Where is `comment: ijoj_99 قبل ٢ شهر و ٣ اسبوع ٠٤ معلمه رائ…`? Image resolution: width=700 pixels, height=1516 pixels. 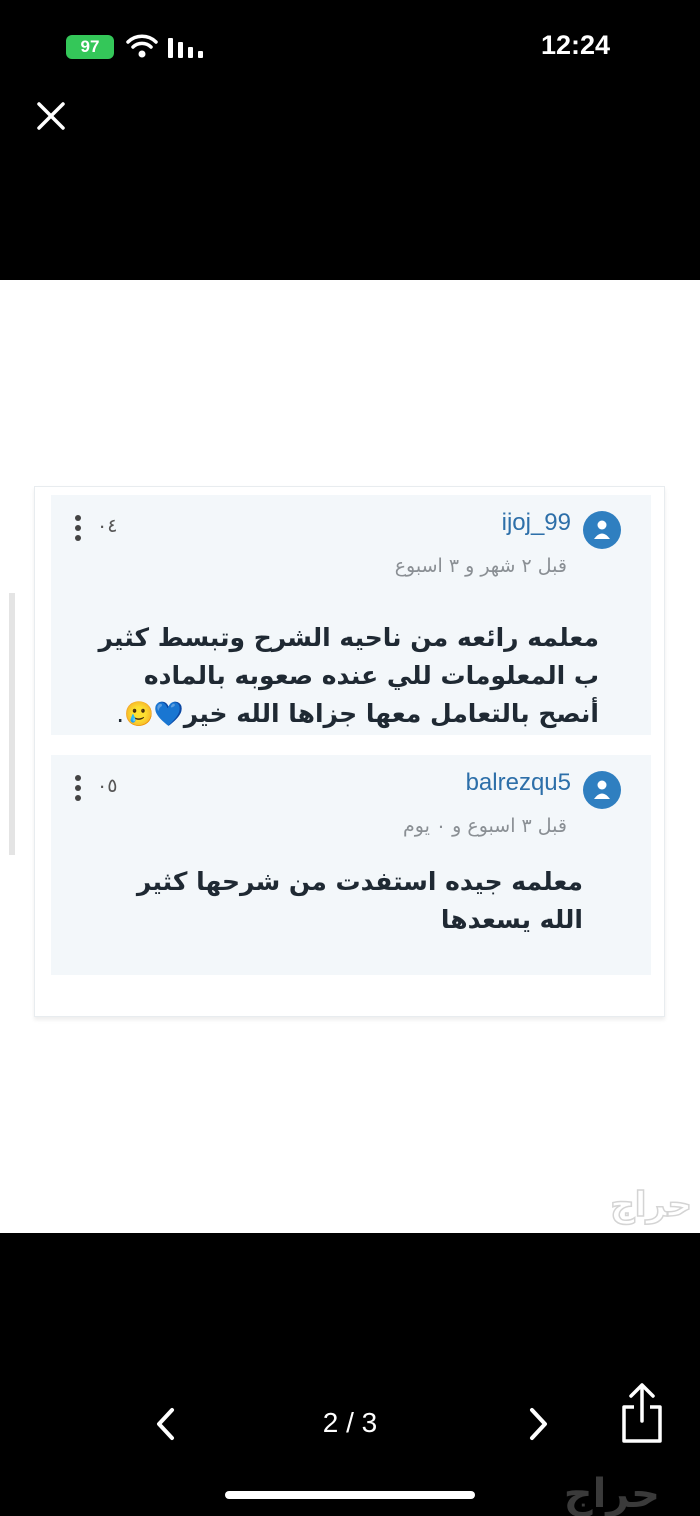
comment: ijoj_99 قبل ٢ شهر و ٣ اسبوع ٠٤ معلمه رائ… is located at coordinates (351, 615).